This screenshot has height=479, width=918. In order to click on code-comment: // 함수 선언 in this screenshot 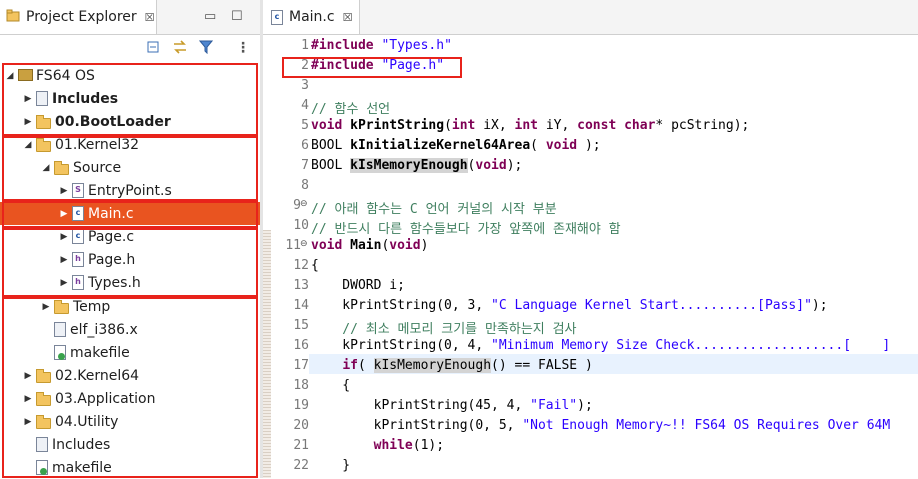, I will do `click(351, 109)`.